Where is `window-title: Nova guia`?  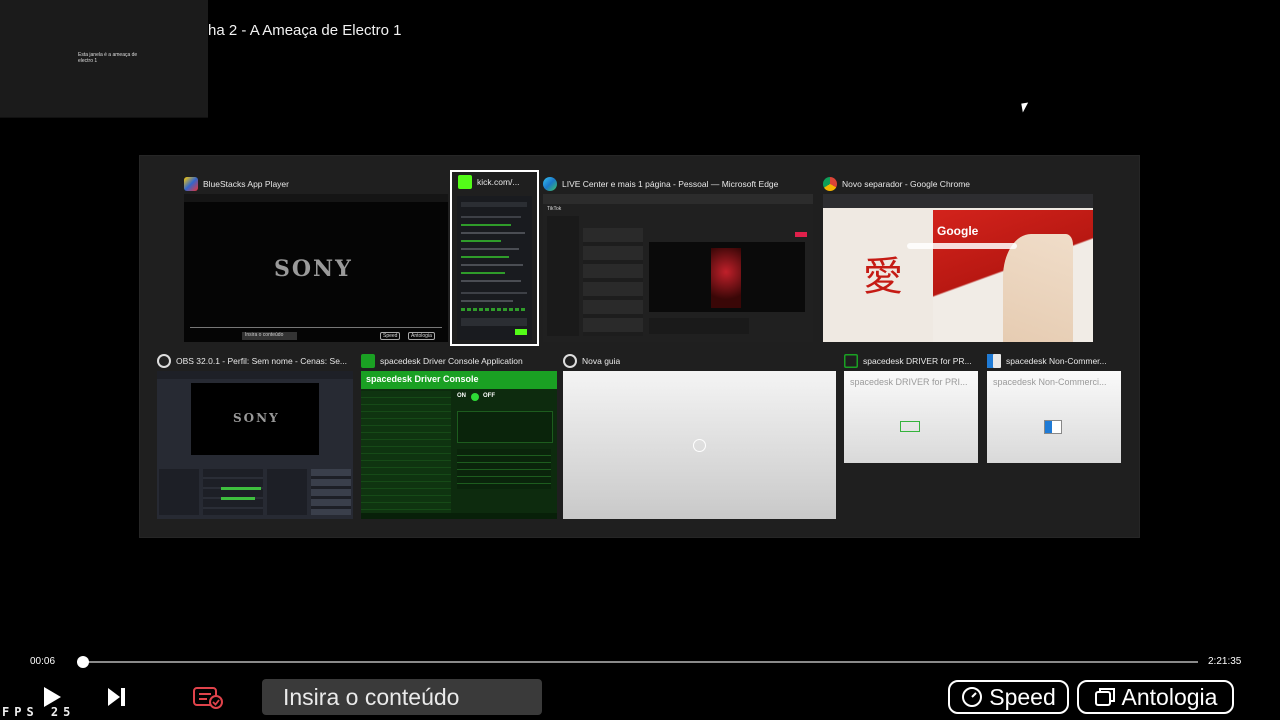
window-title: Nova guia is located at coordinates (601, 361).